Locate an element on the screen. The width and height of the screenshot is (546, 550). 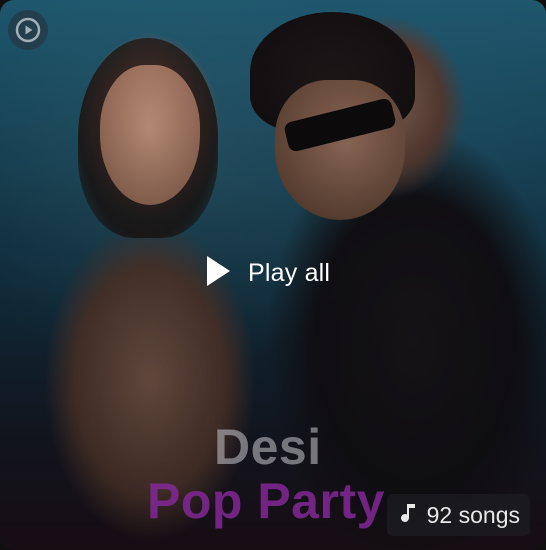
music-note-icon is located at coordinates (408, 515).